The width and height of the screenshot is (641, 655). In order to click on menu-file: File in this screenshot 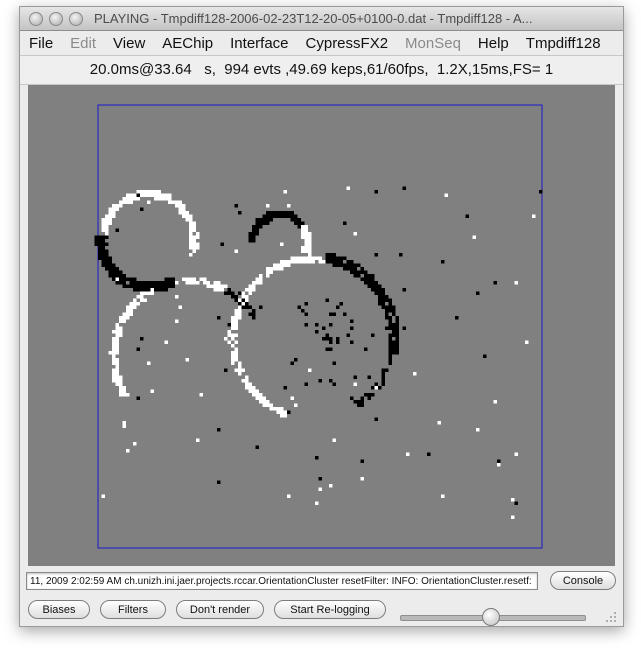, I will do `click(40, 43)`.